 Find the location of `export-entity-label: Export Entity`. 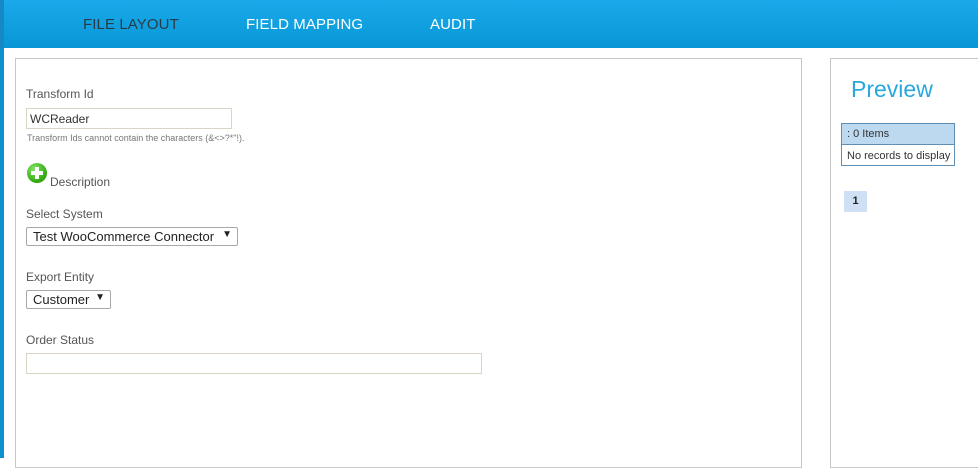

export-entity-label: Export Entity is located at coordinates (60, 277).